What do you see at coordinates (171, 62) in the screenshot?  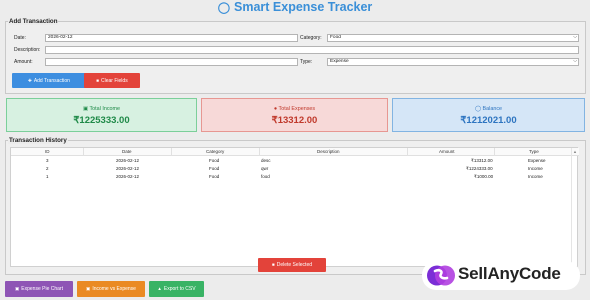 I see `amount-field` at bounding box center [171, 62].